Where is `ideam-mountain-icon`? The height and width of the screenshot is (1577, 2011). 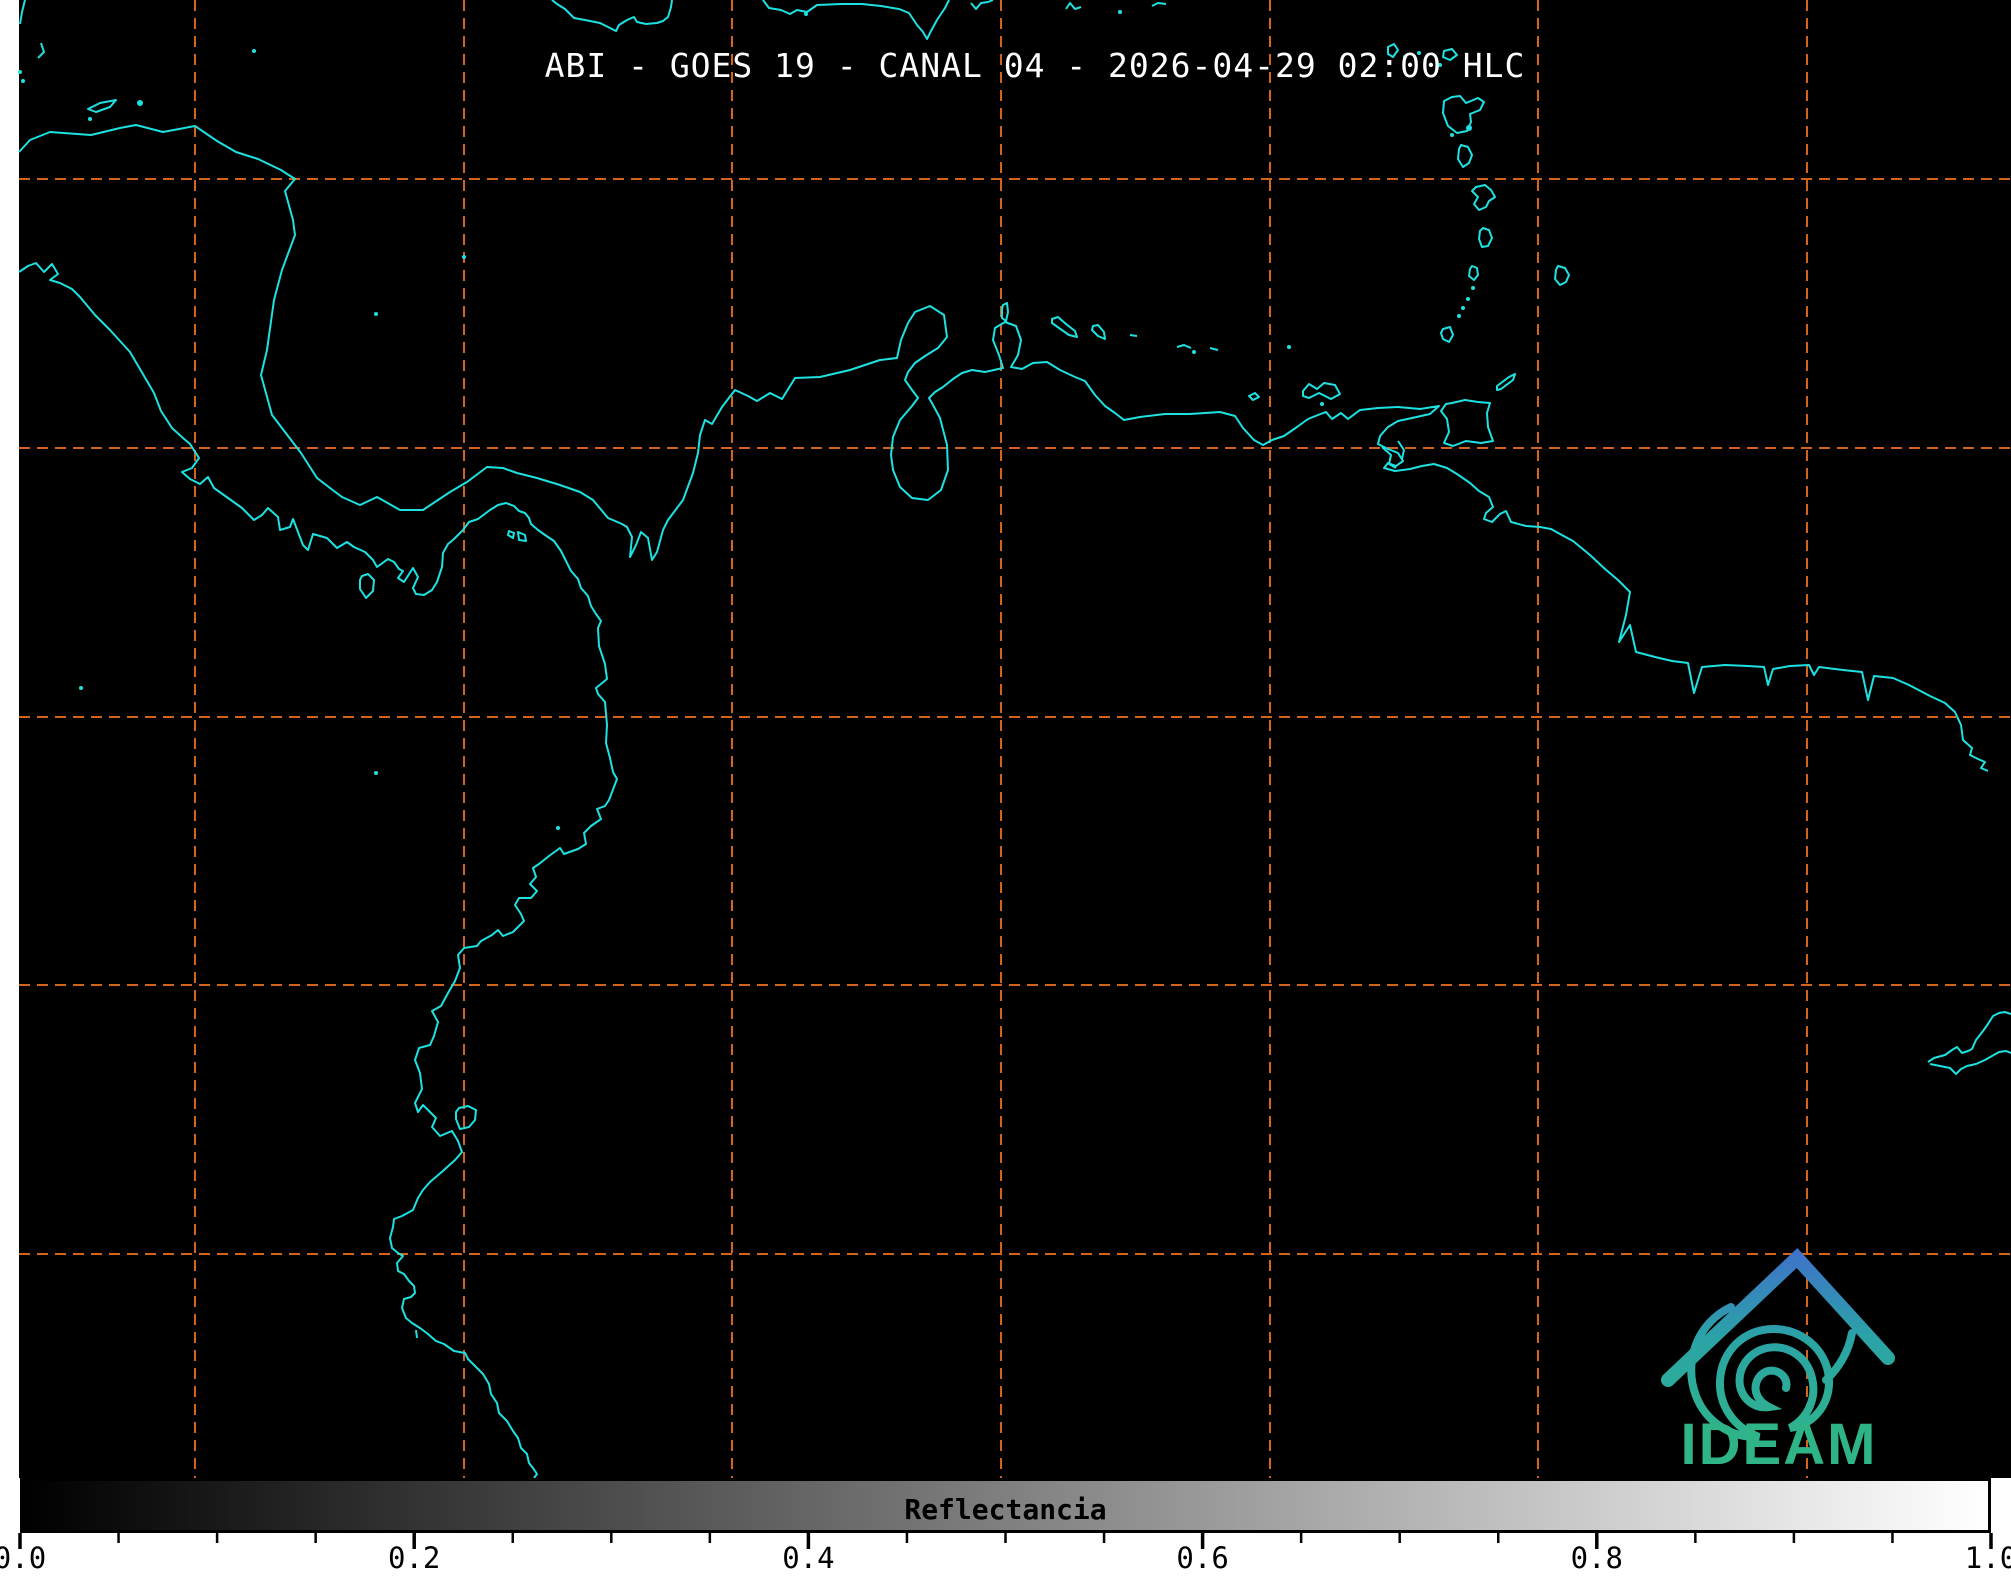
ideam-mountain-icon is located at coordinates (1778, 1345).